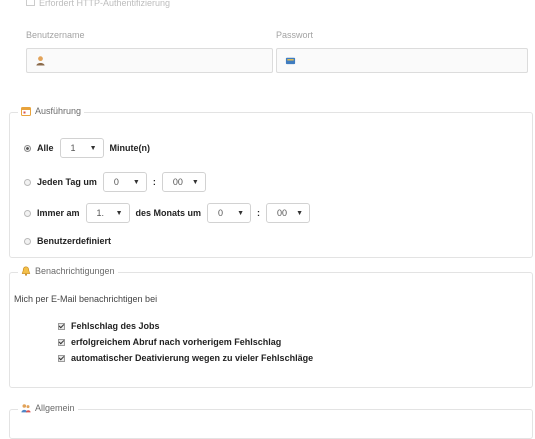  I want to click on schedule-custom-label: Benutzerdefiniert, so click(74, 241).